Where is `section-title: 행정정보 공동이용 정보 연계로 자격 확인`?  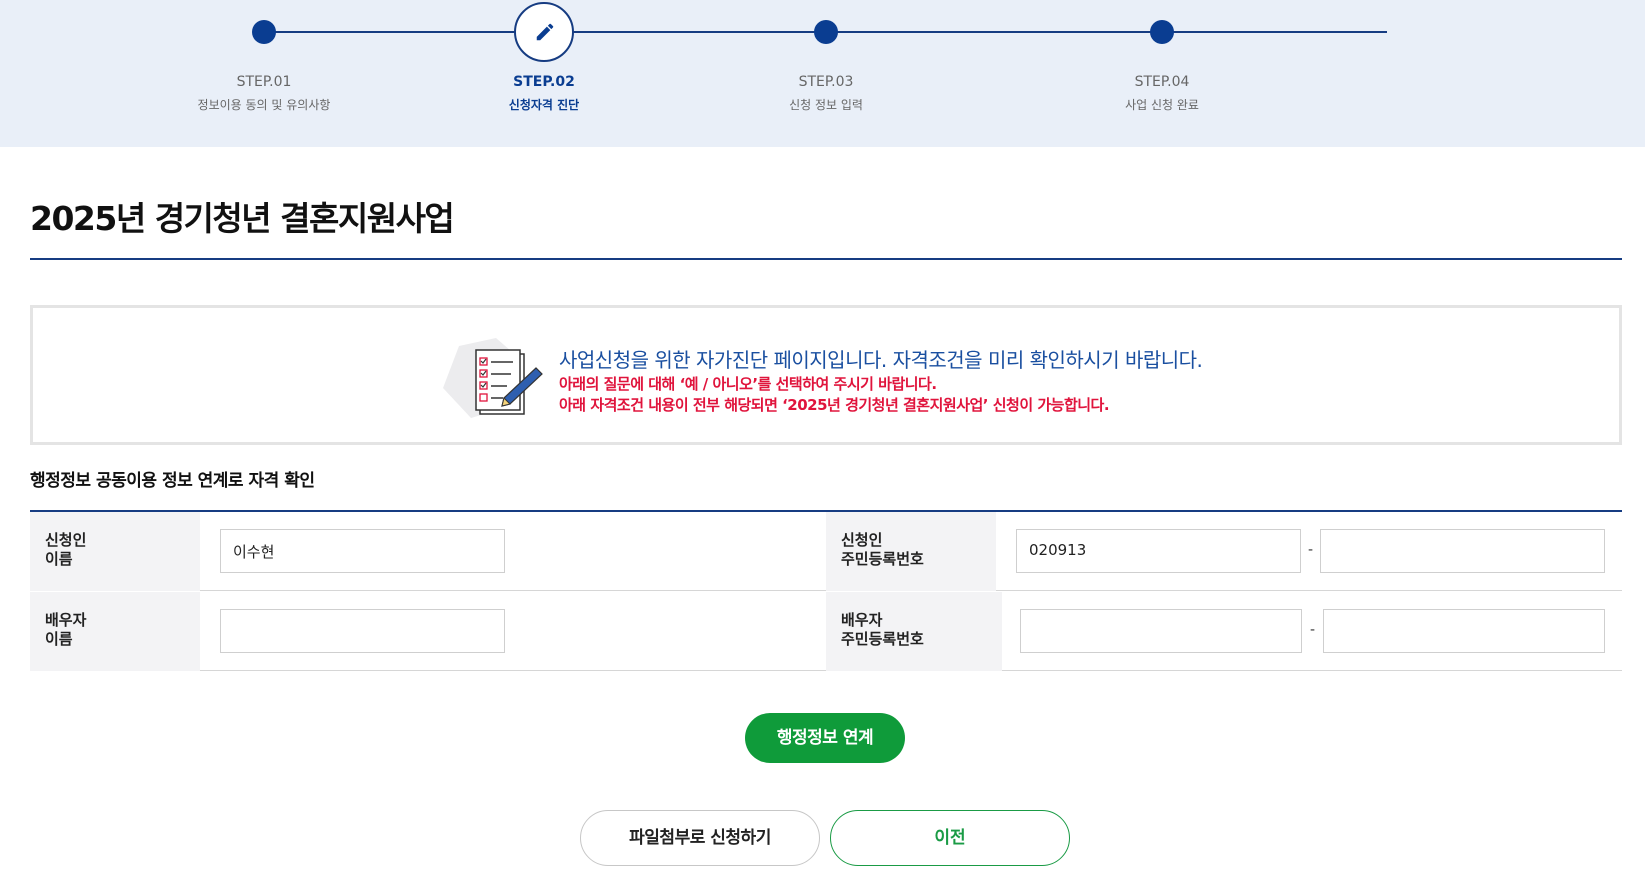
section-title: 행정정보 공동이용 정보 연계로 자격 확인 is located at coordinates (172, 481).